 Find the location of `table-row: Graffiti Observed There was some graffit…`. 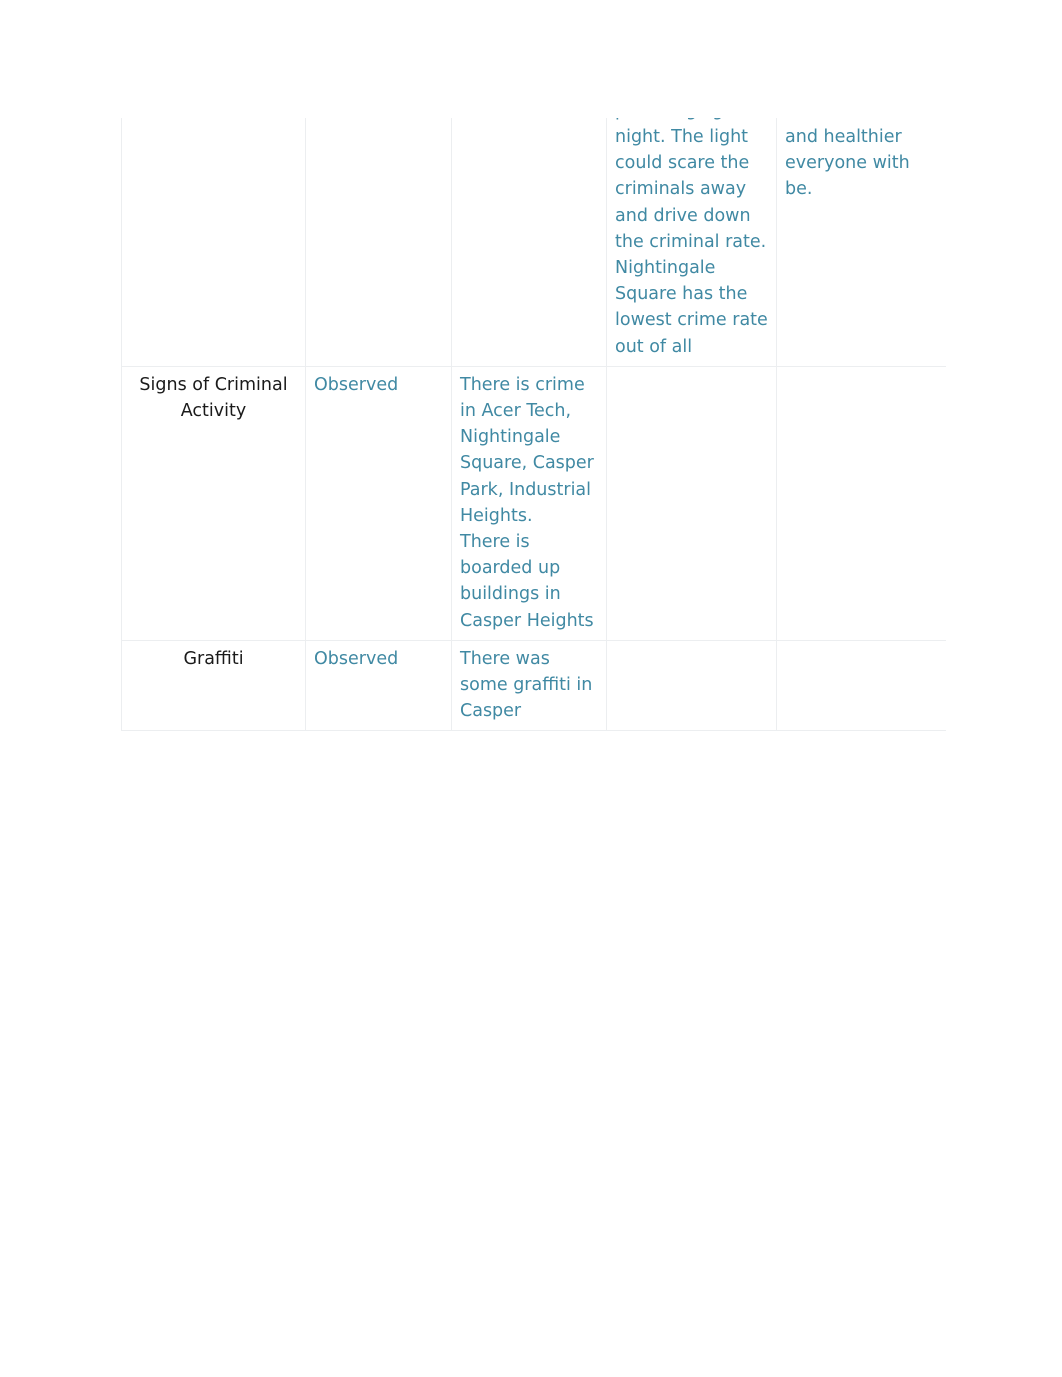

table-row: Graffiti Observed There was some graffit… is located at coordinates (533, 685).